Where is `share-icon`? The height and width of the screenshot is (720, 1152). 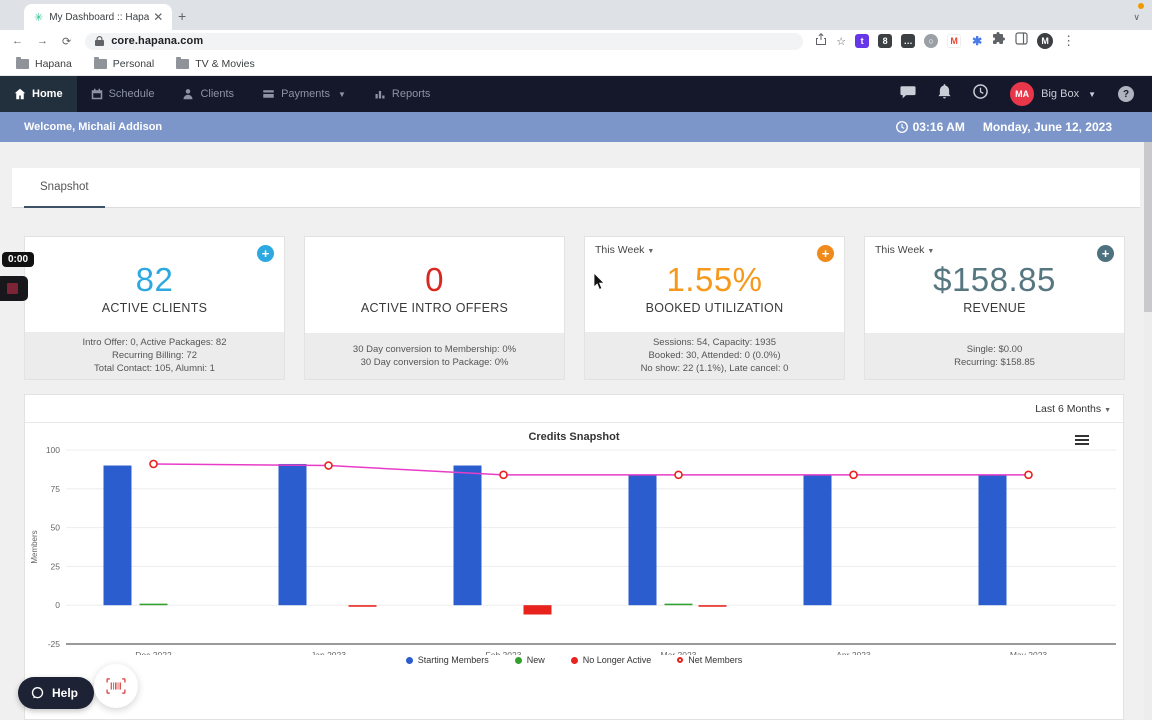 share-icon is located at coordinates (821, 41).